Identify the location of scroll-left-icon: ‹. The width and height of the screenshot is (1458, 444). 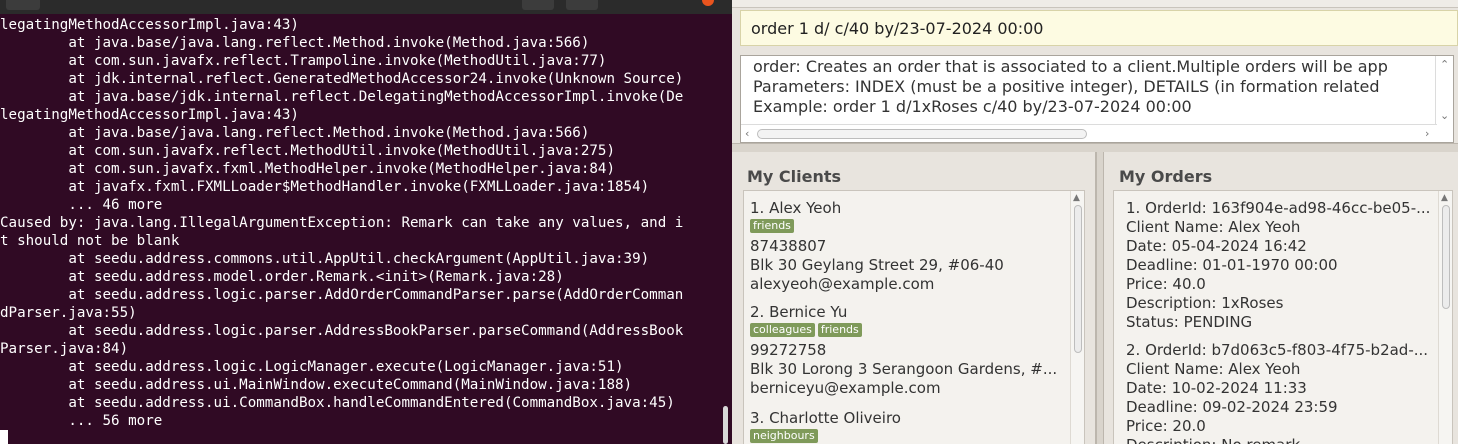
(747, 133).